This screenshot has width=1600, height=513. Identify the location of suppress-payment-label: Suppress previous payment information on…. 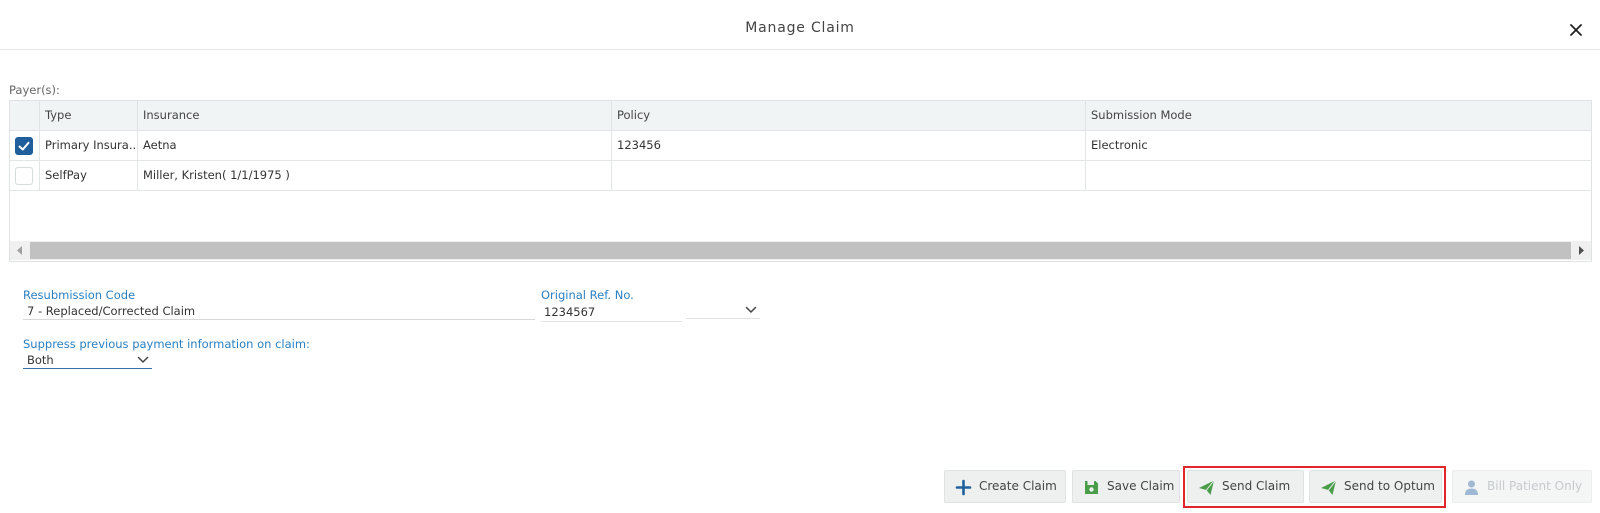
(166, 344).